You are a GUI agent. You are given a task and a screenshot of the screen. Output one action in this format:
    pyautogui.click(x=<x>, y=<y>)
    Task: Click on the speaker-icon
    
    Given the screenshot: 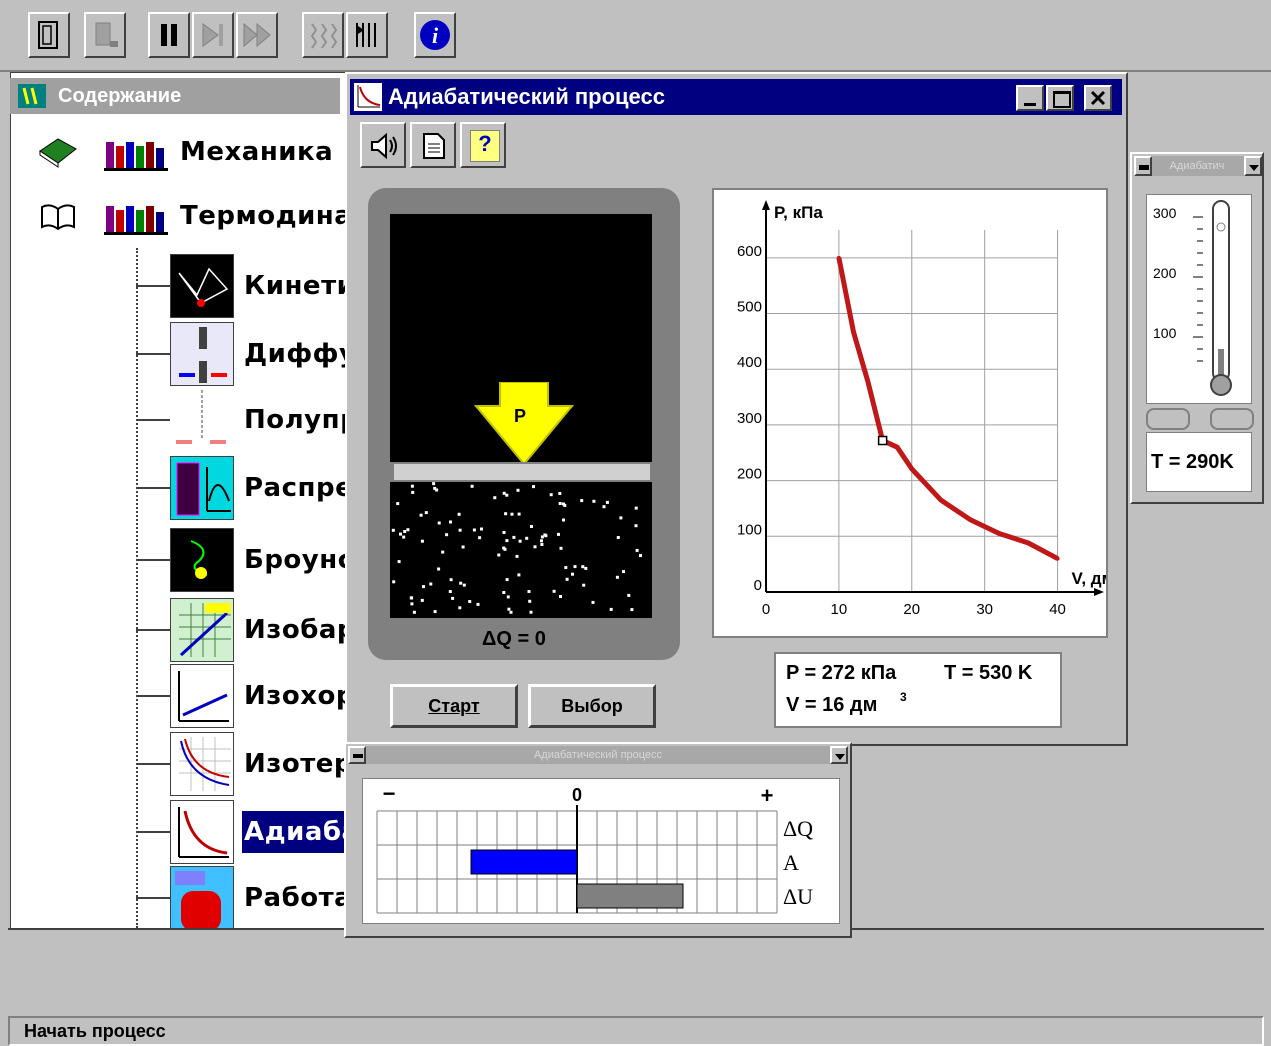 What is the action you would take?
    pyautogui.click(x=384, y=146)
    